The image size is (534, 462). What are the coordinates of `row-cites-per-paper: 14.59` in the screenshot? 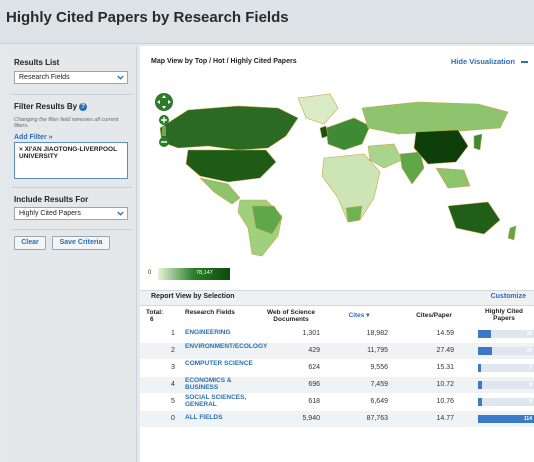 It's located at (445, 333).